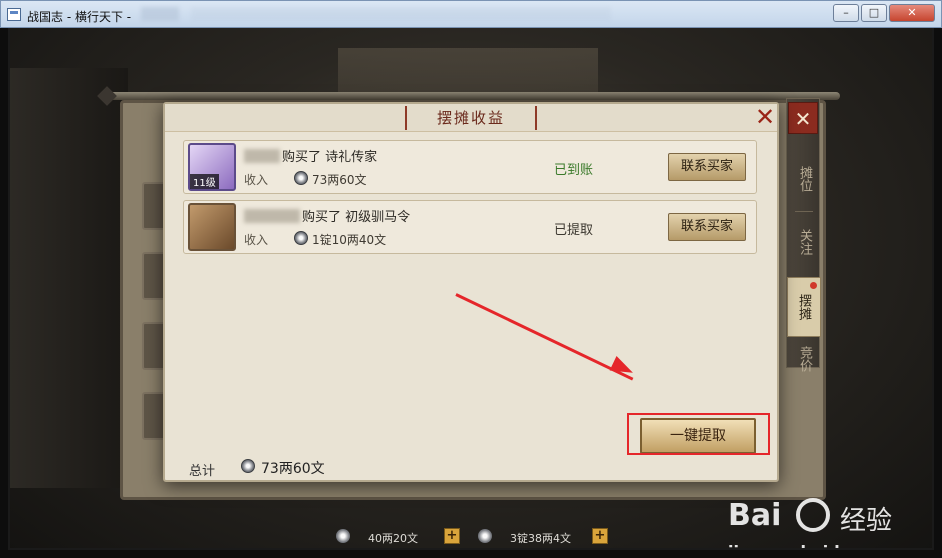 This screenshot has height=558, width=942. Describe the element at coordinates (79, 17) in the screenshot. I see `window-title: 战国志 - 横行天下 -` at that location.